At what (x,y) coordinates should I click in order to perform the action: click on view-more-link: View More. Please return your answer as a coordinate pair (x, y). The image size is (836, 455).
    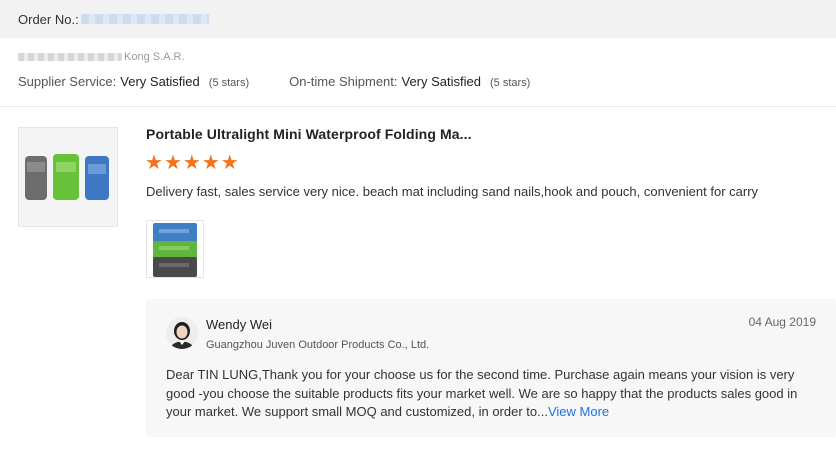
    Looking at the image, I should click on (578, 411).